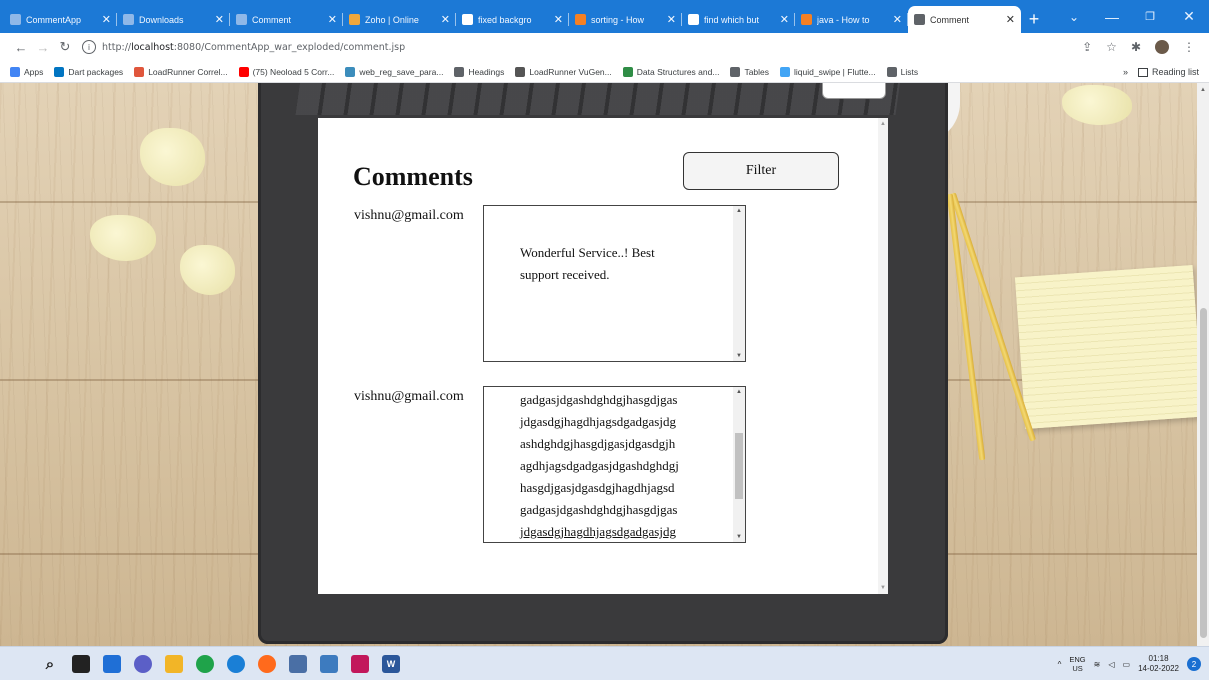 The image size is (1209, 680). What do you see at coordinates (19, 664) in the screenshot?
I see `windows-start-icon` at bounding box center [19, 664].